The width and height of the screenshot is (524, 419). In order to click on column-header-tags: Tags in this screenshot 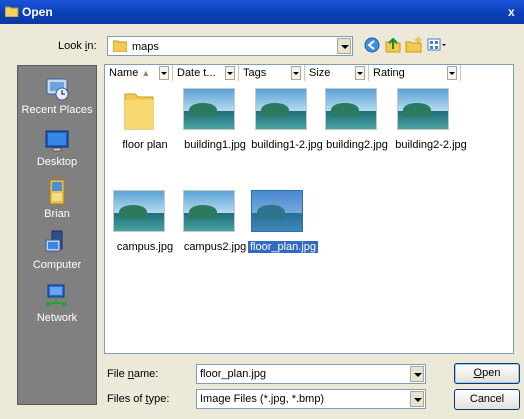, I will do `click(272, 73)`.